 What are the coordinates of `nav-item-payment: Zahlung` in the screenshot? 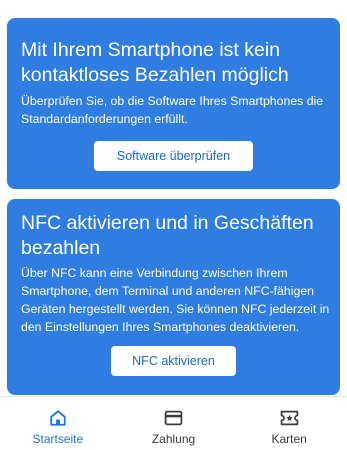 It's located at (174, 423).